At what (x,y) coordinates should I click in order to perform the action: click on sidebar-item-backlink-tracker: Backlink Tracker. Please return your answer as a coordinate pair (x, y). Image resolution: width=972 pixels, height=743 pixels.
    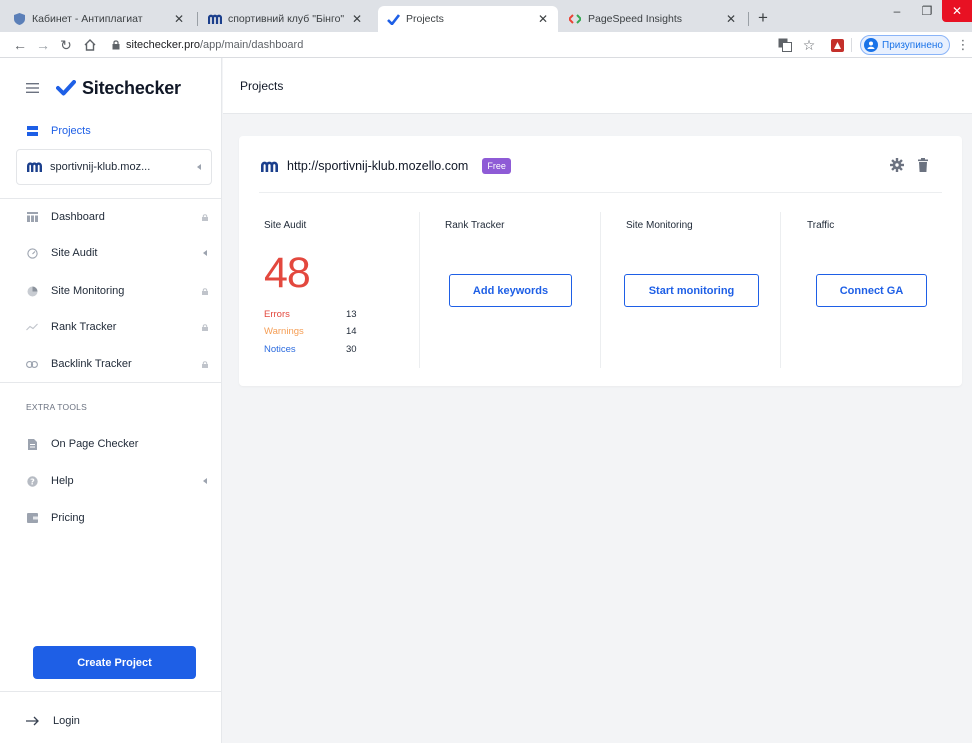
    Looking at the image, I should click on (118, 364).